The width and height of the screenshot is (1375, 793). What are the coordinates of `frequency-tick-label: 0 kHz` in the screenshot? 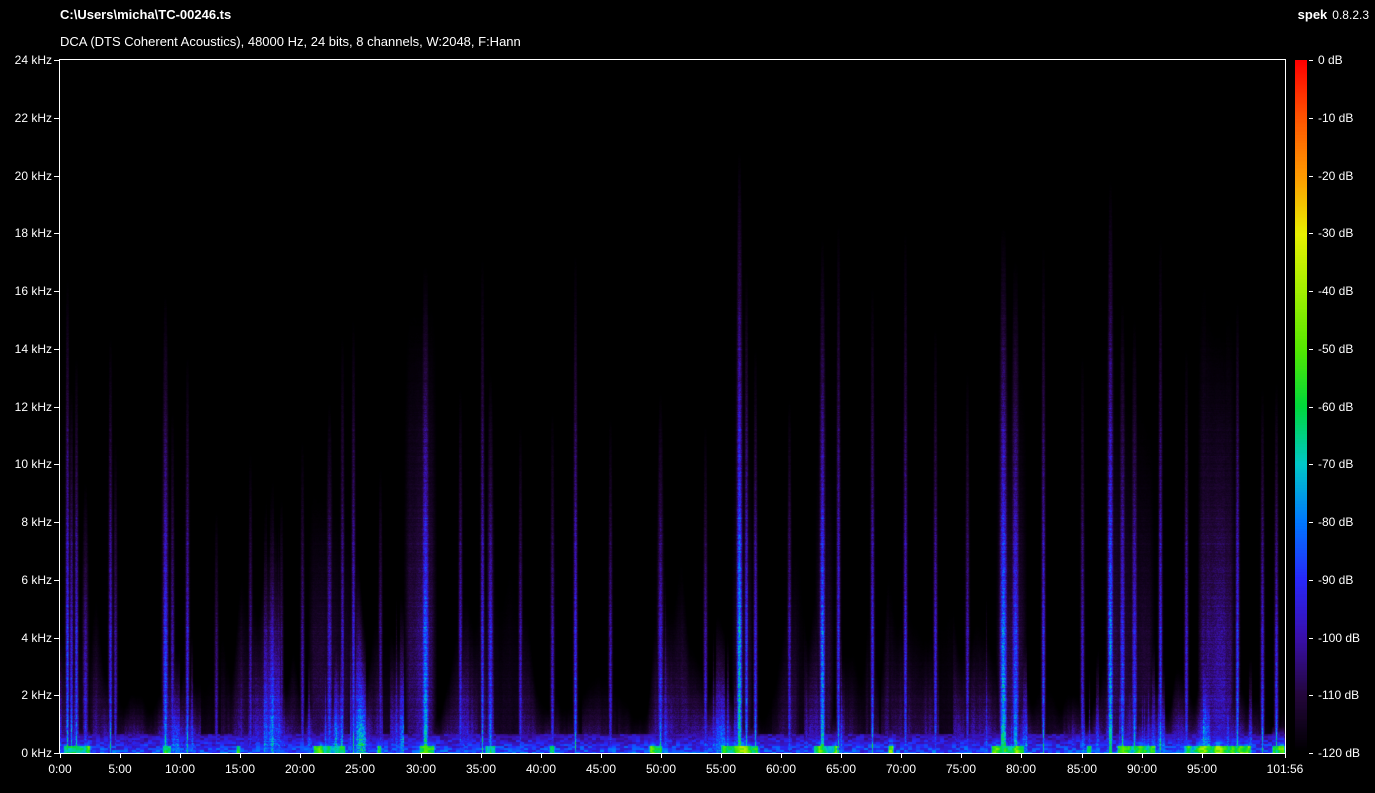 It's located at (36, 753).